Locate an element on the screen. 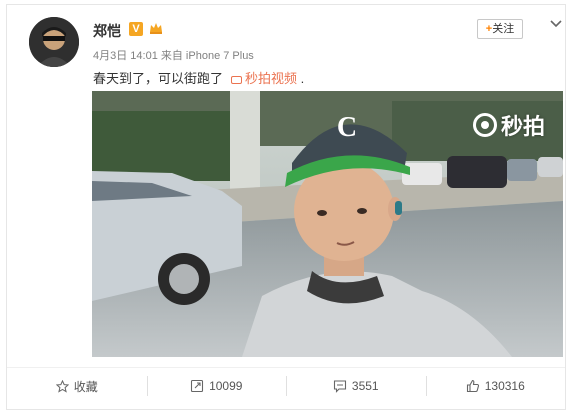  follow-label: 关注 is located at coordinates (503, 29).